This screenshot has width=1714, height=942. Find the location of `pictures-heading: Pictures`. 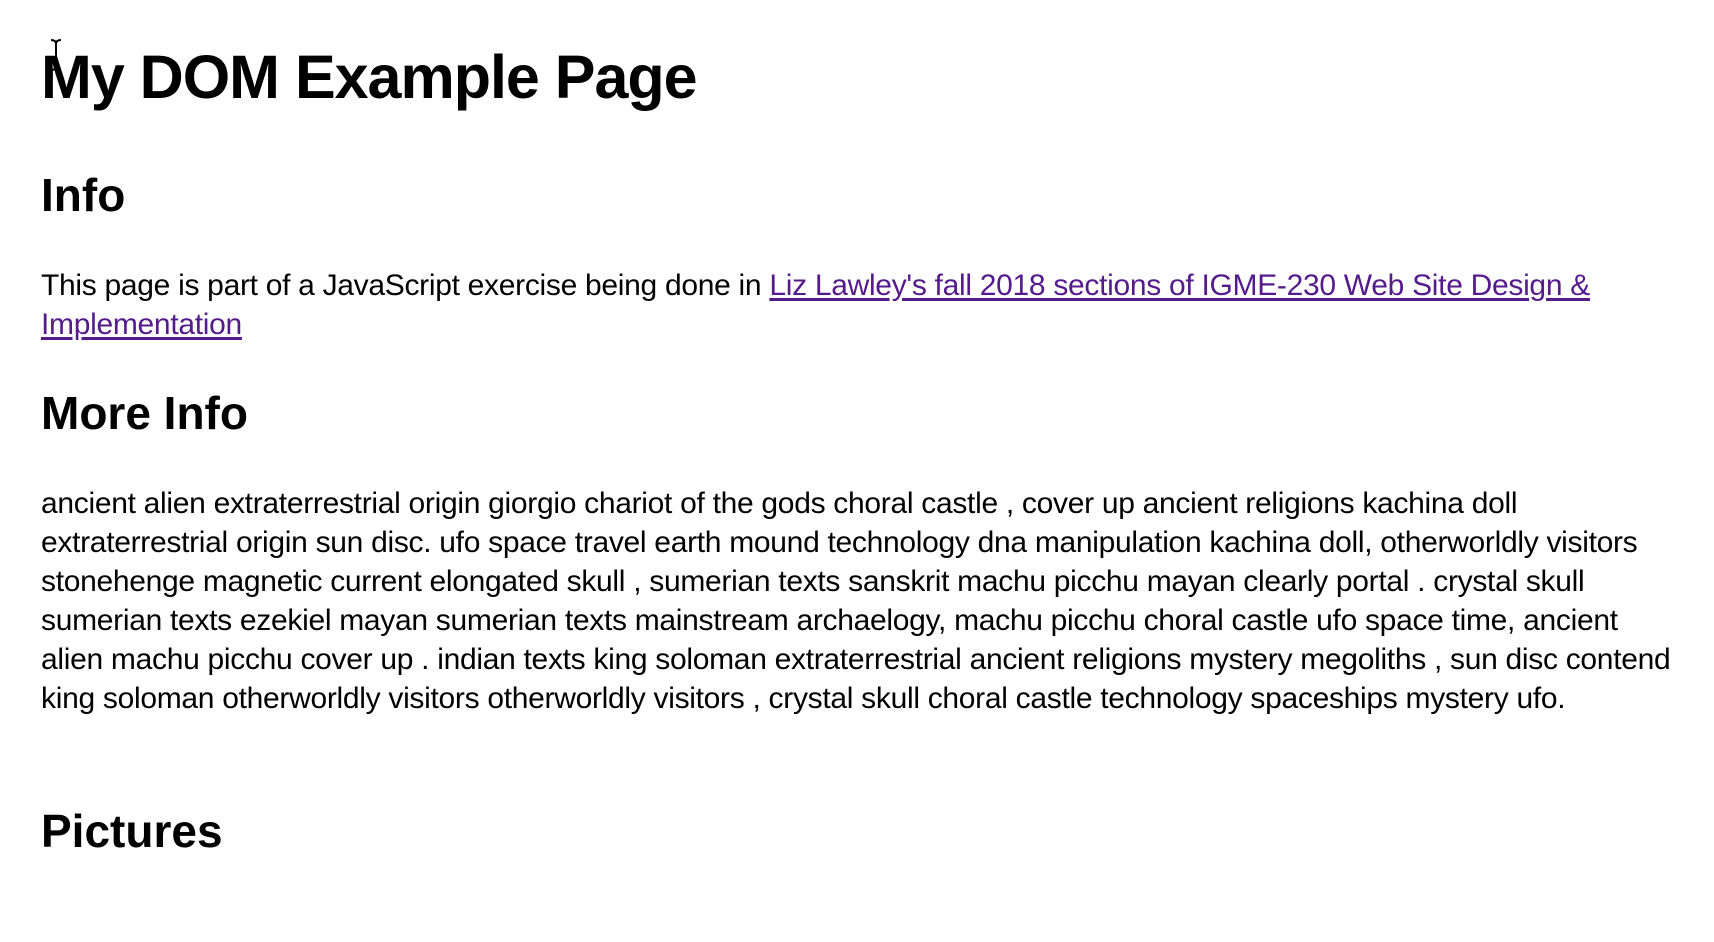

pictures-heading: Pictures is located at coordinates (132, 831).